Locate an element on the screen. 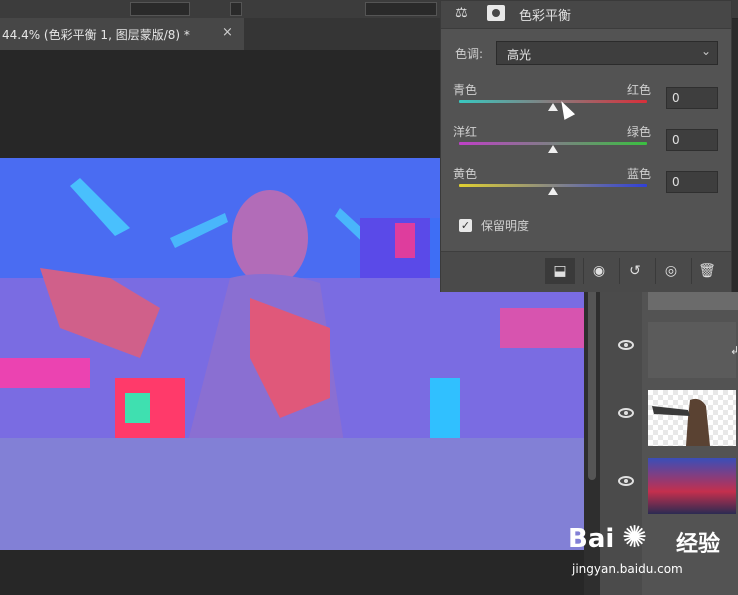 The height and width of the screenshot is (595, 738). slider-left-label: 黄色 is located at coordinates (465, 174).